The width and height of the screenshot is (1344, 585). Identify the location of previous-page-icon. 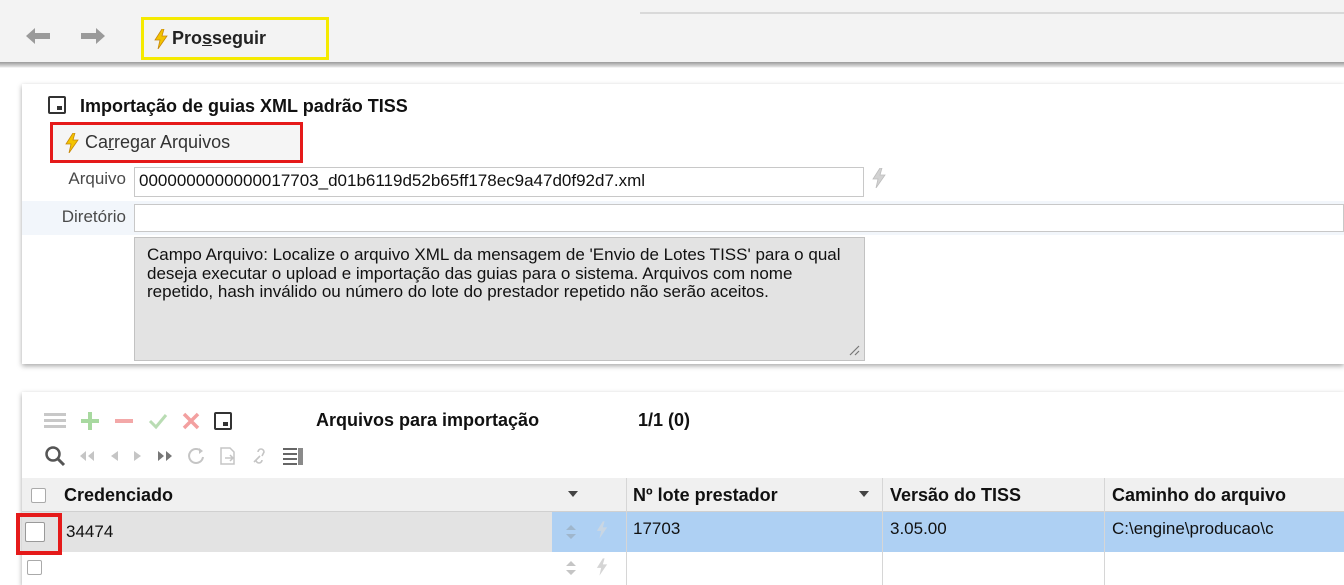
(114, 456).